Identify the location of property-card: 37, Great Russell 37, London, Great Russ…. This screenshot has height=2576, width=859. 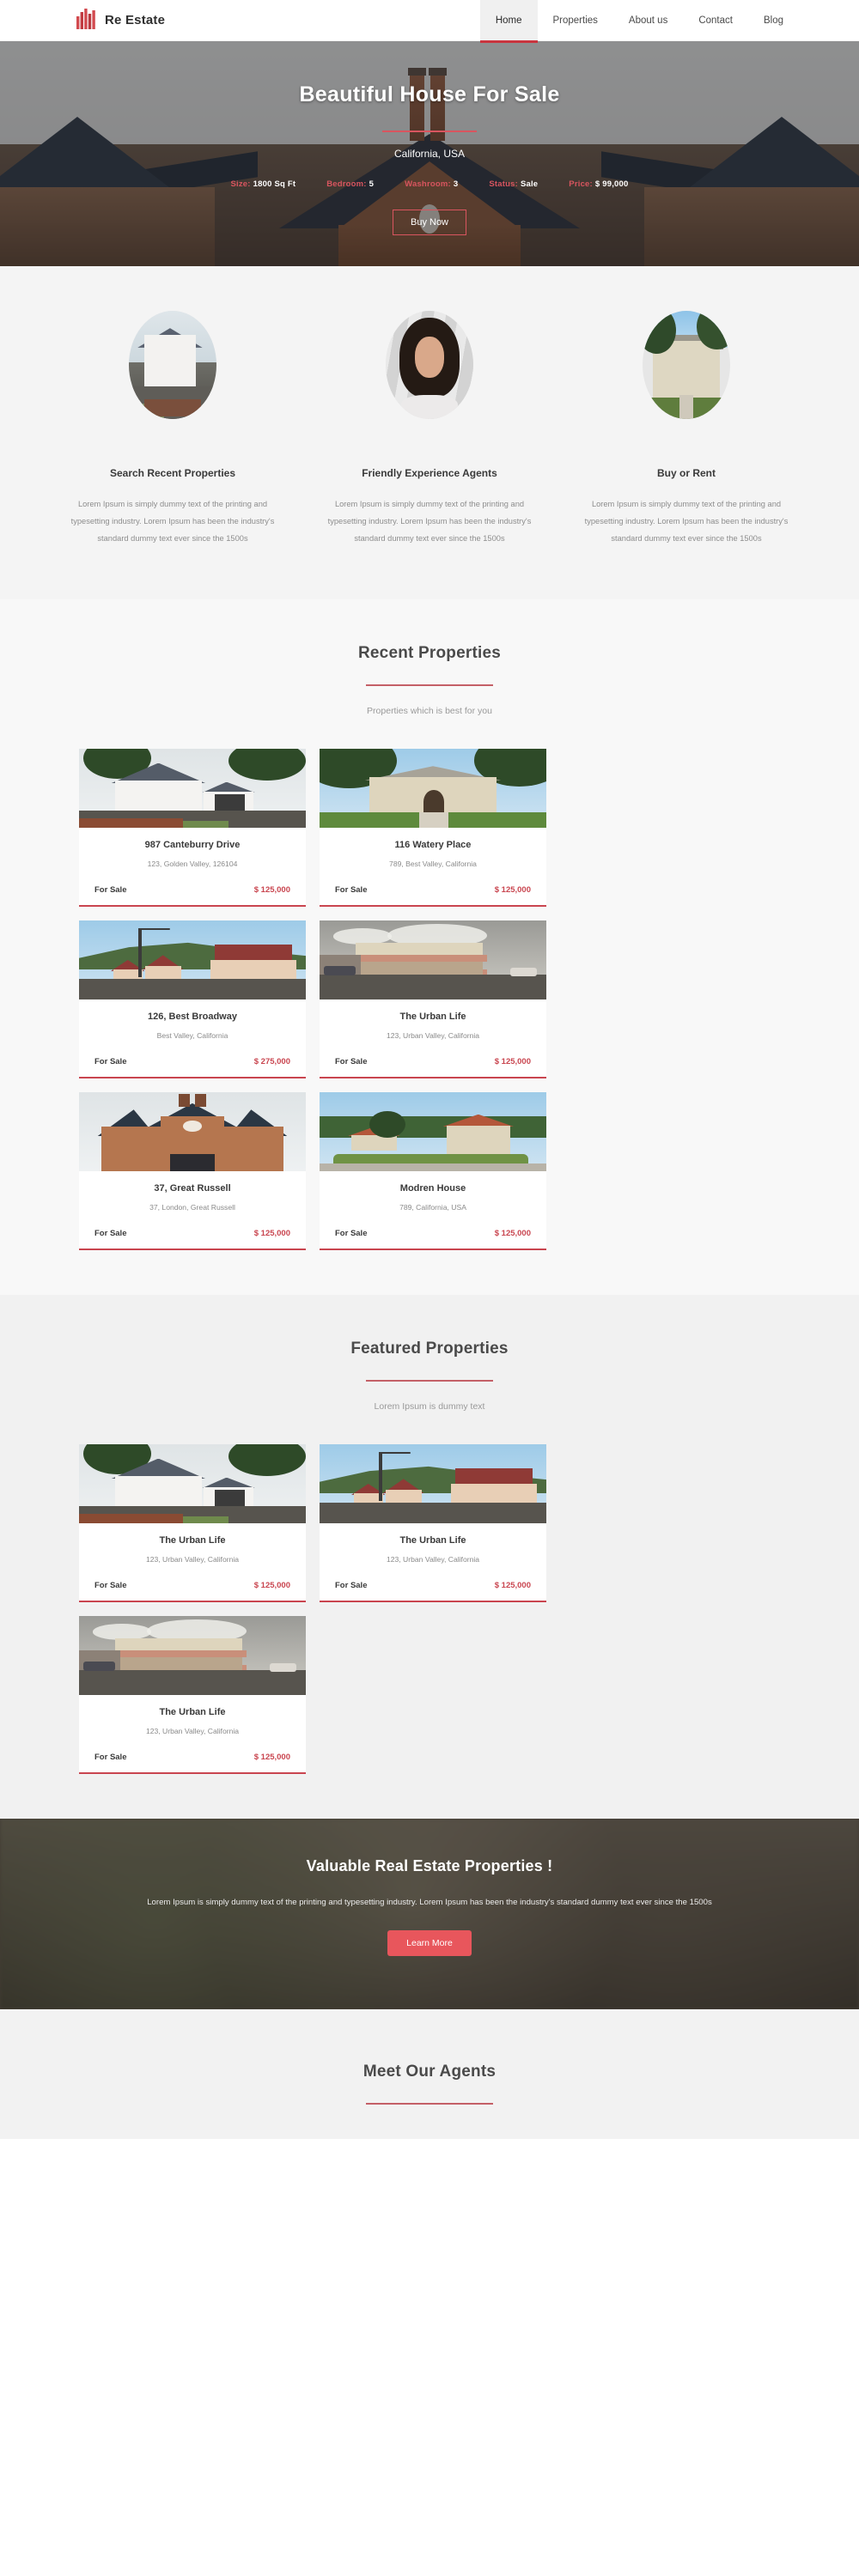
(193, 1170).